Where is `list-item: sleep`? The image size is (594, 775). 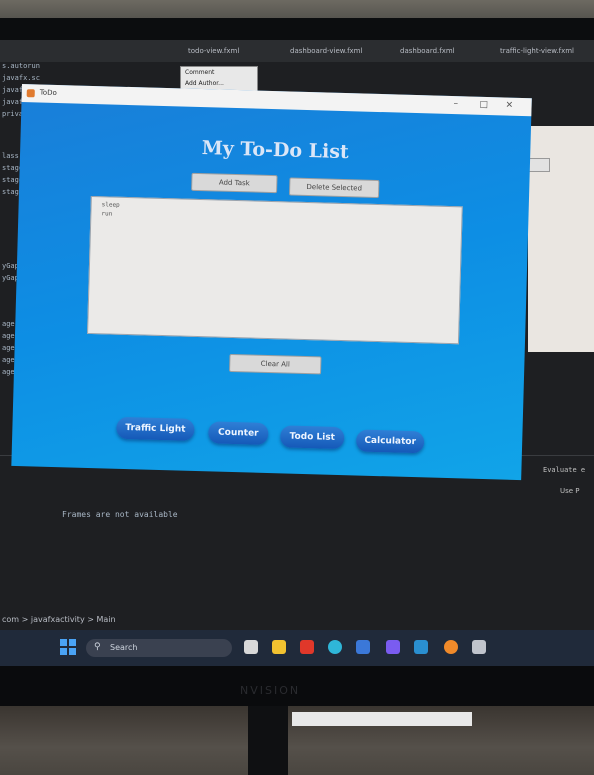 list-item: sleep is located at coordinates (111, 205).